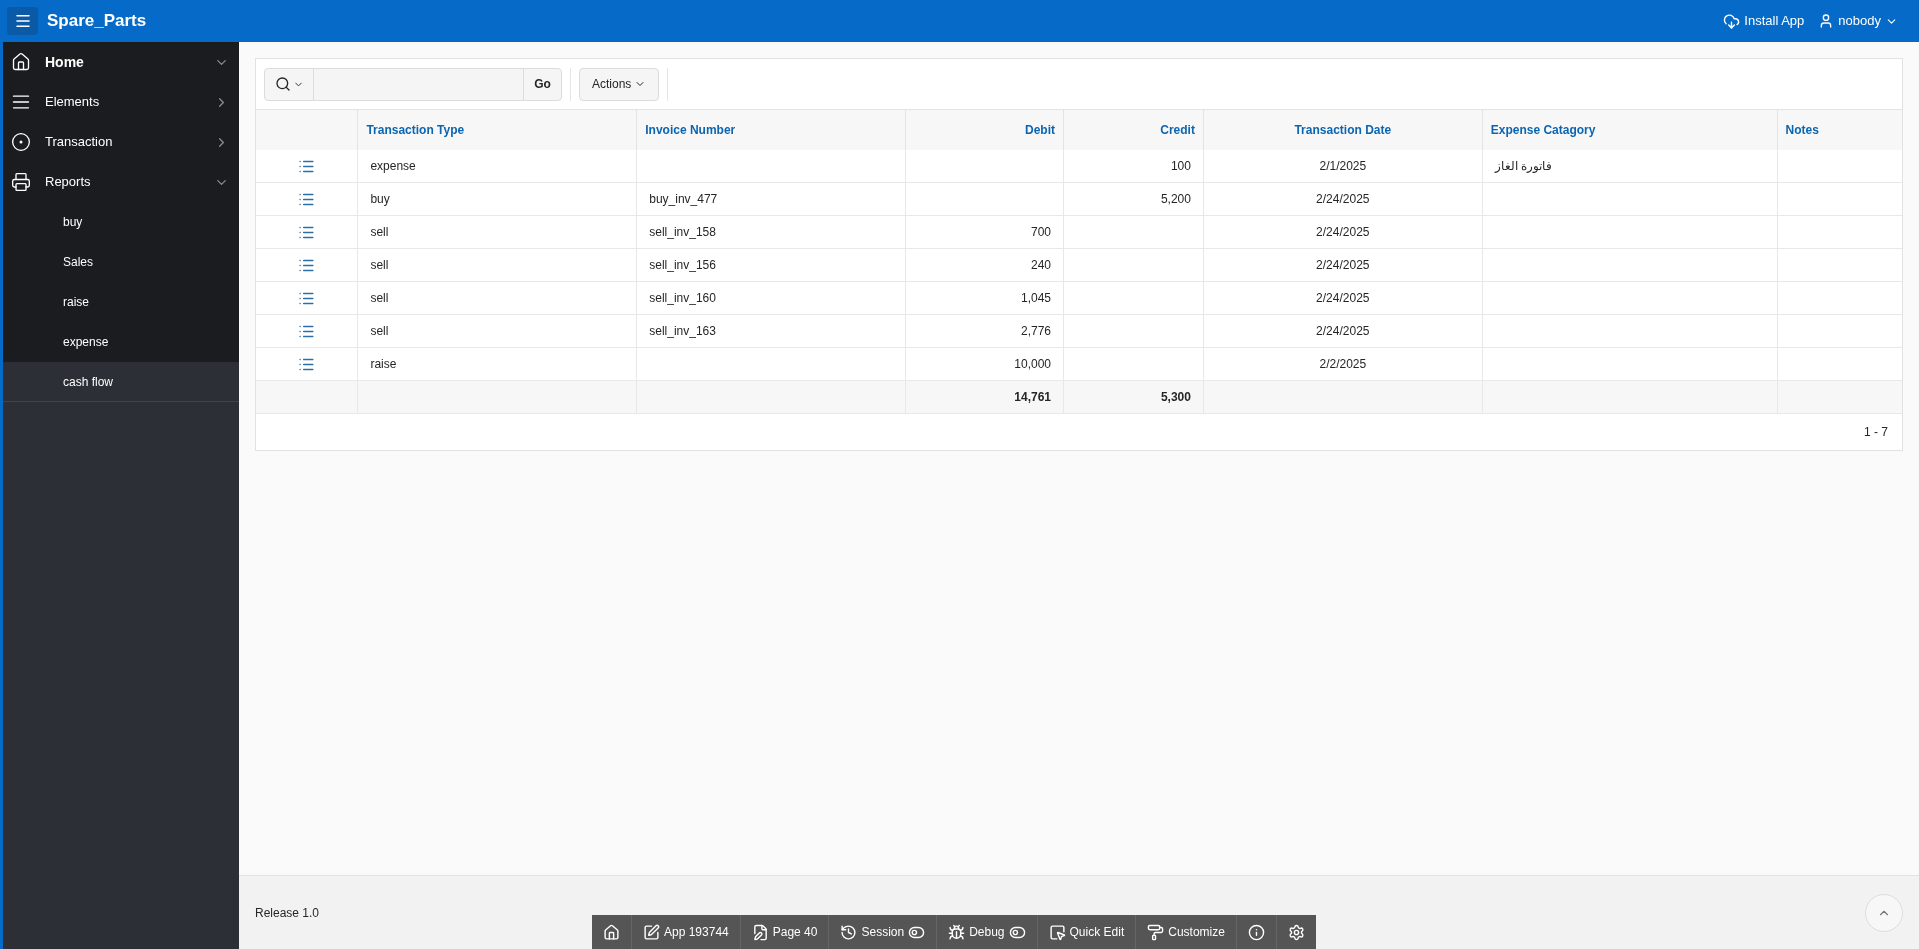 The image size is (1919, 949). I want to click on toolbar-button: Page 40, so click(785, 932).